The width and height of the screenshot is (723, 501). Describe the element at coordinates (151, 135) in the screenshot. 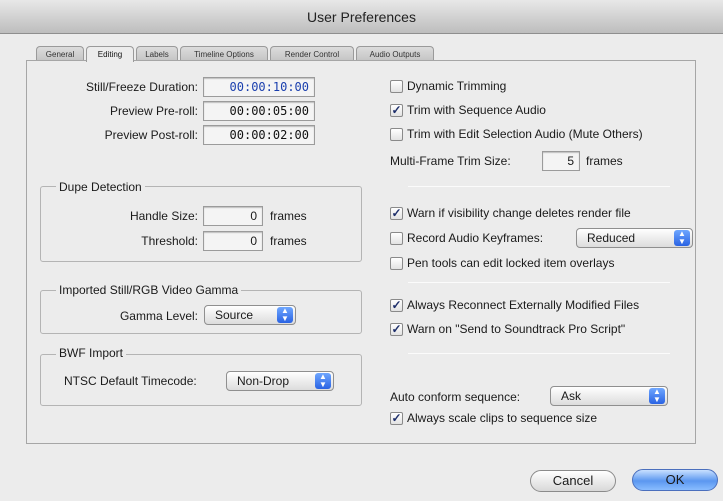

I see `postroll-label: Preview Post-roll:` at that location.